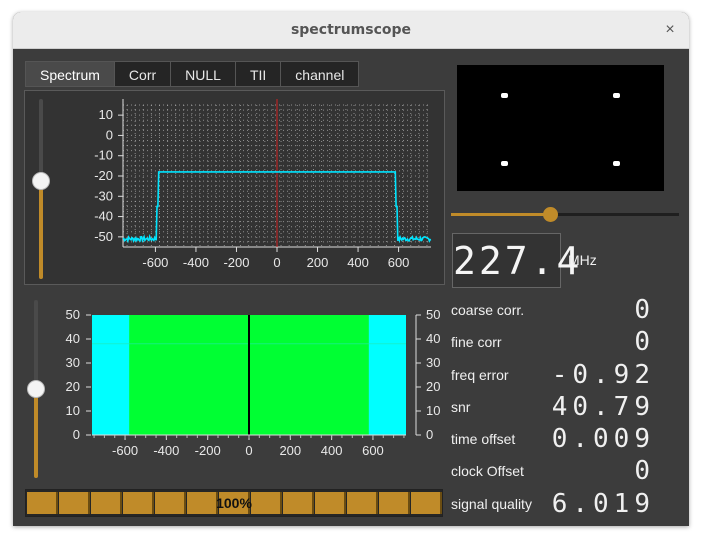 This screenshot has height=544, width=703. I want to click on snr-label: snr, so click(461, 407).